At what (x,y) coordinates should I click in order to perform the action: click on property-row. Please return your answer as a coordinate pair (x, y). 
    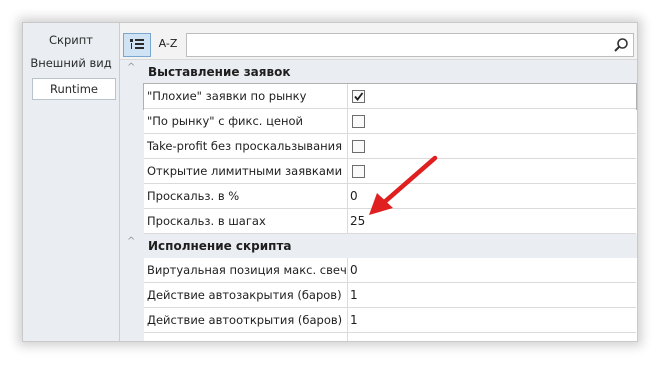
    Looking at the image, I should click on (390, 337).